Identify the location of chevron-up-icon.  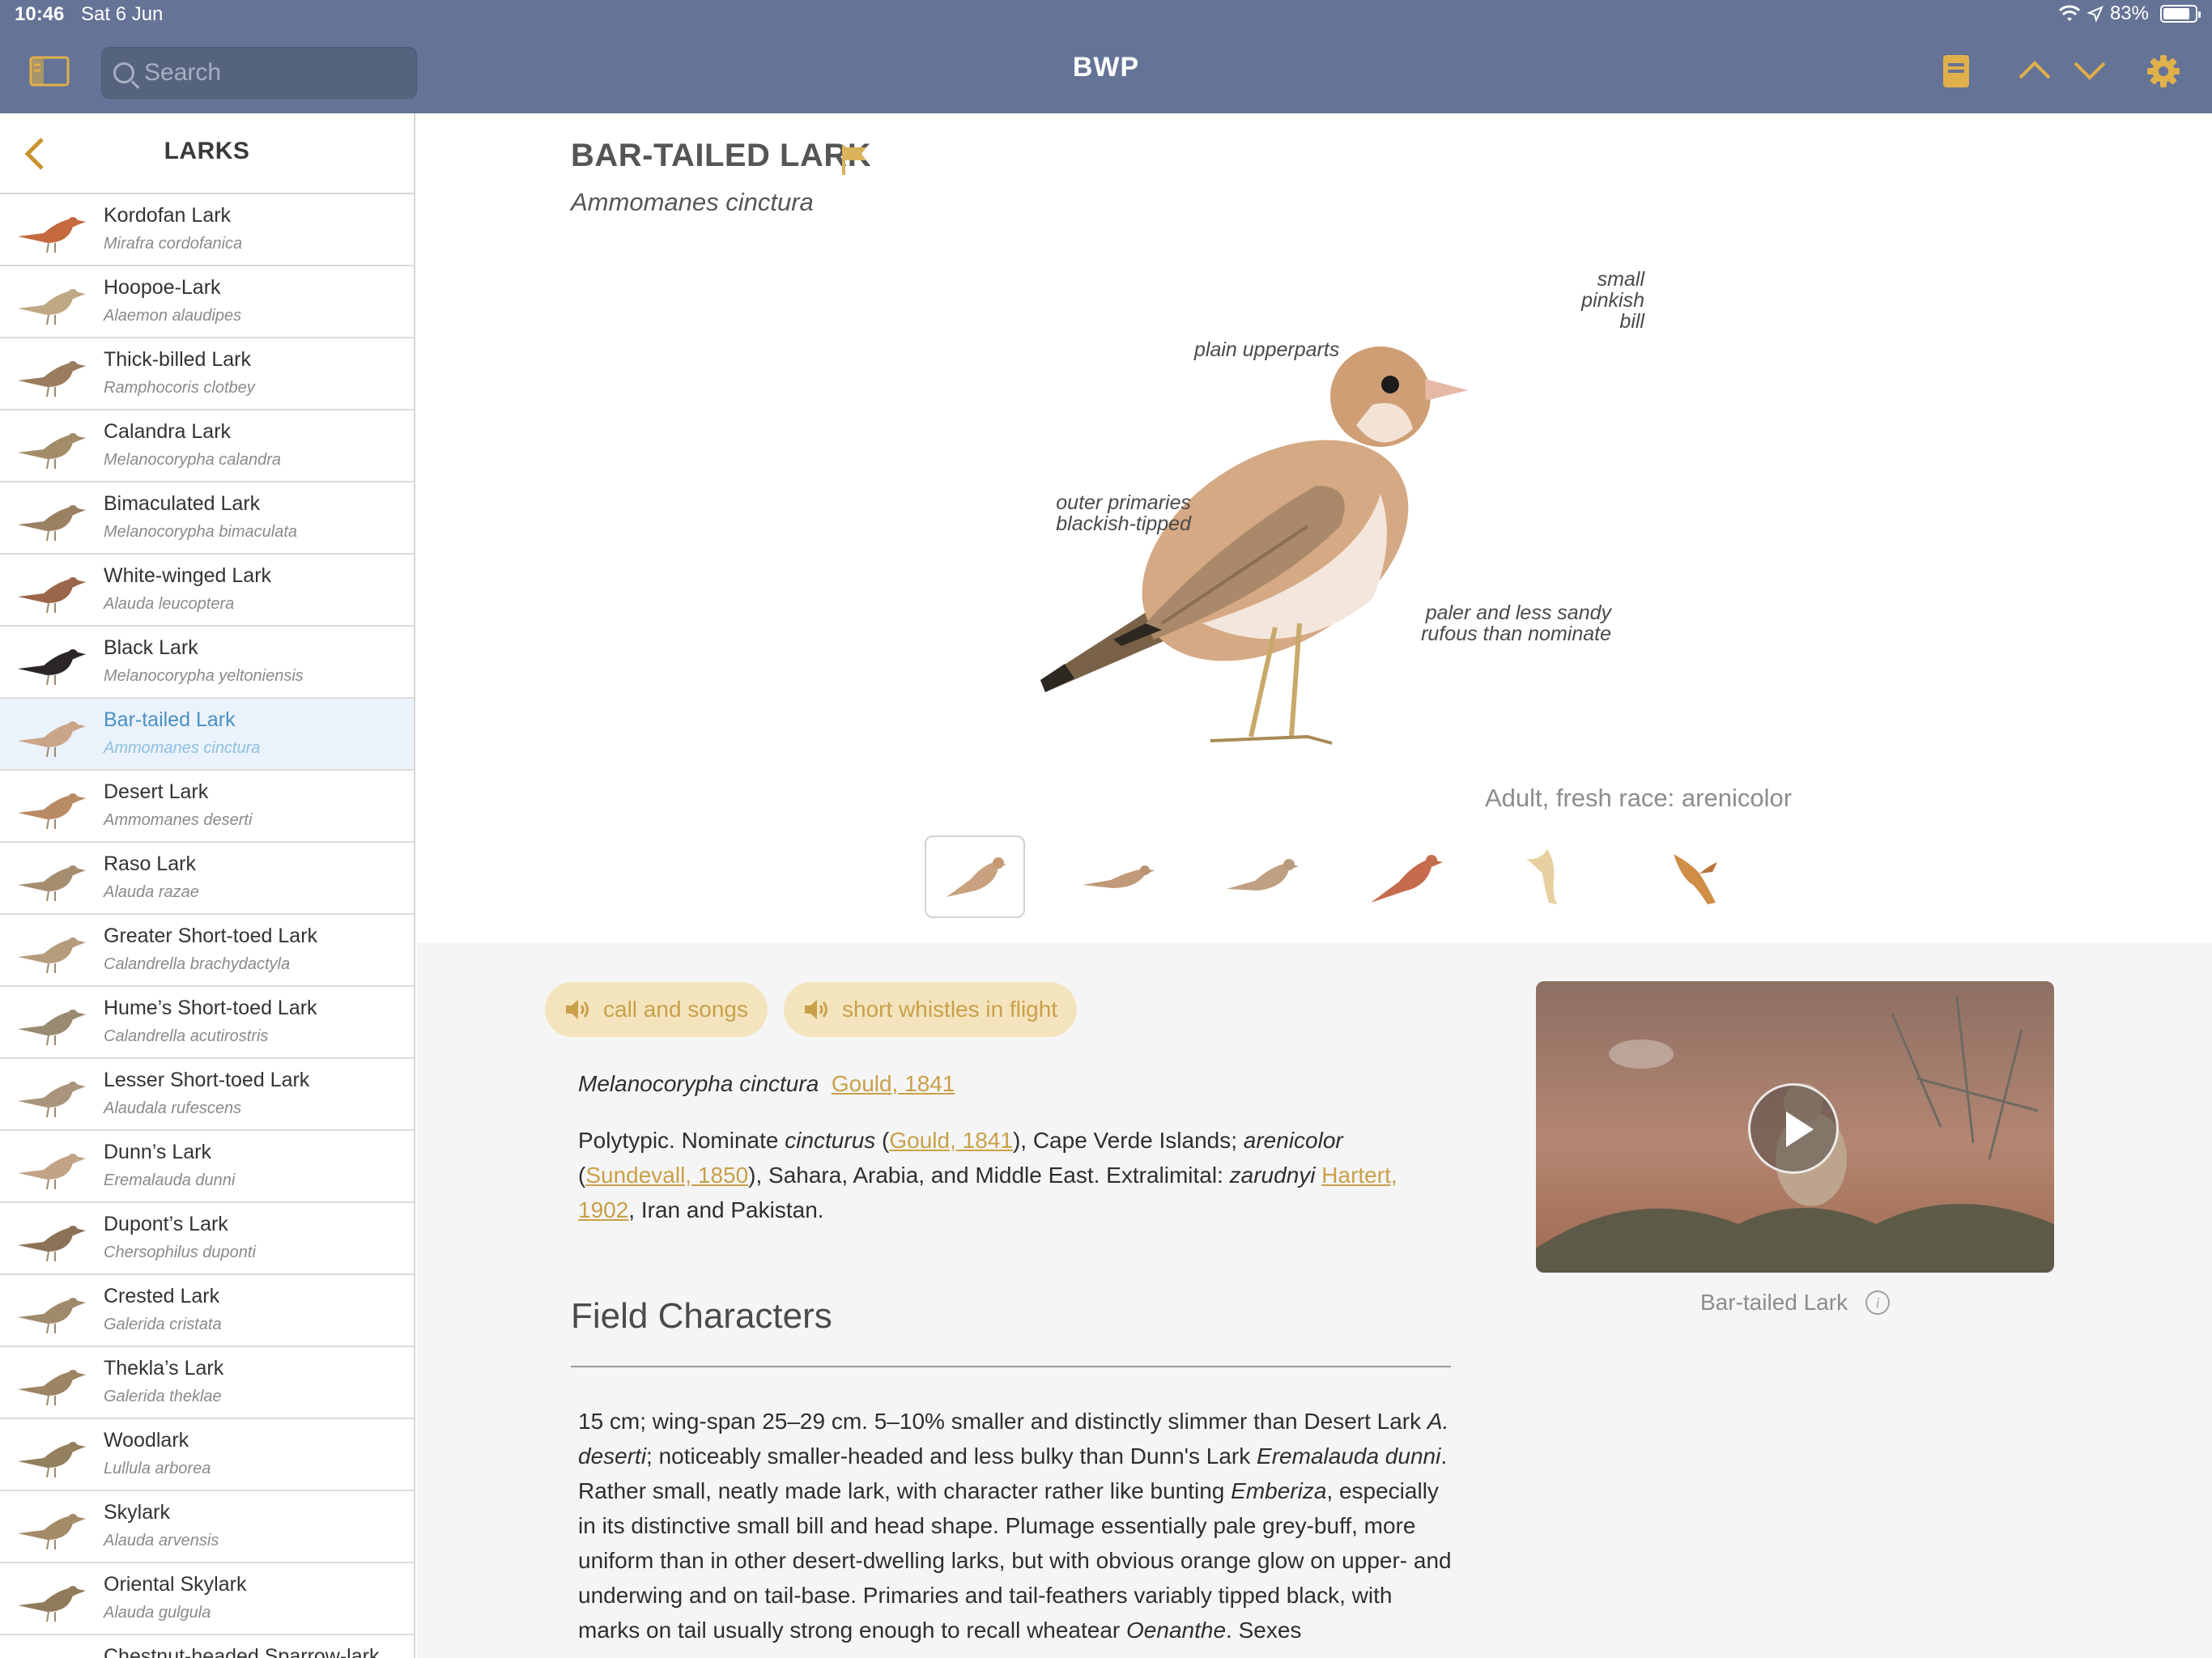
(2034, 70).